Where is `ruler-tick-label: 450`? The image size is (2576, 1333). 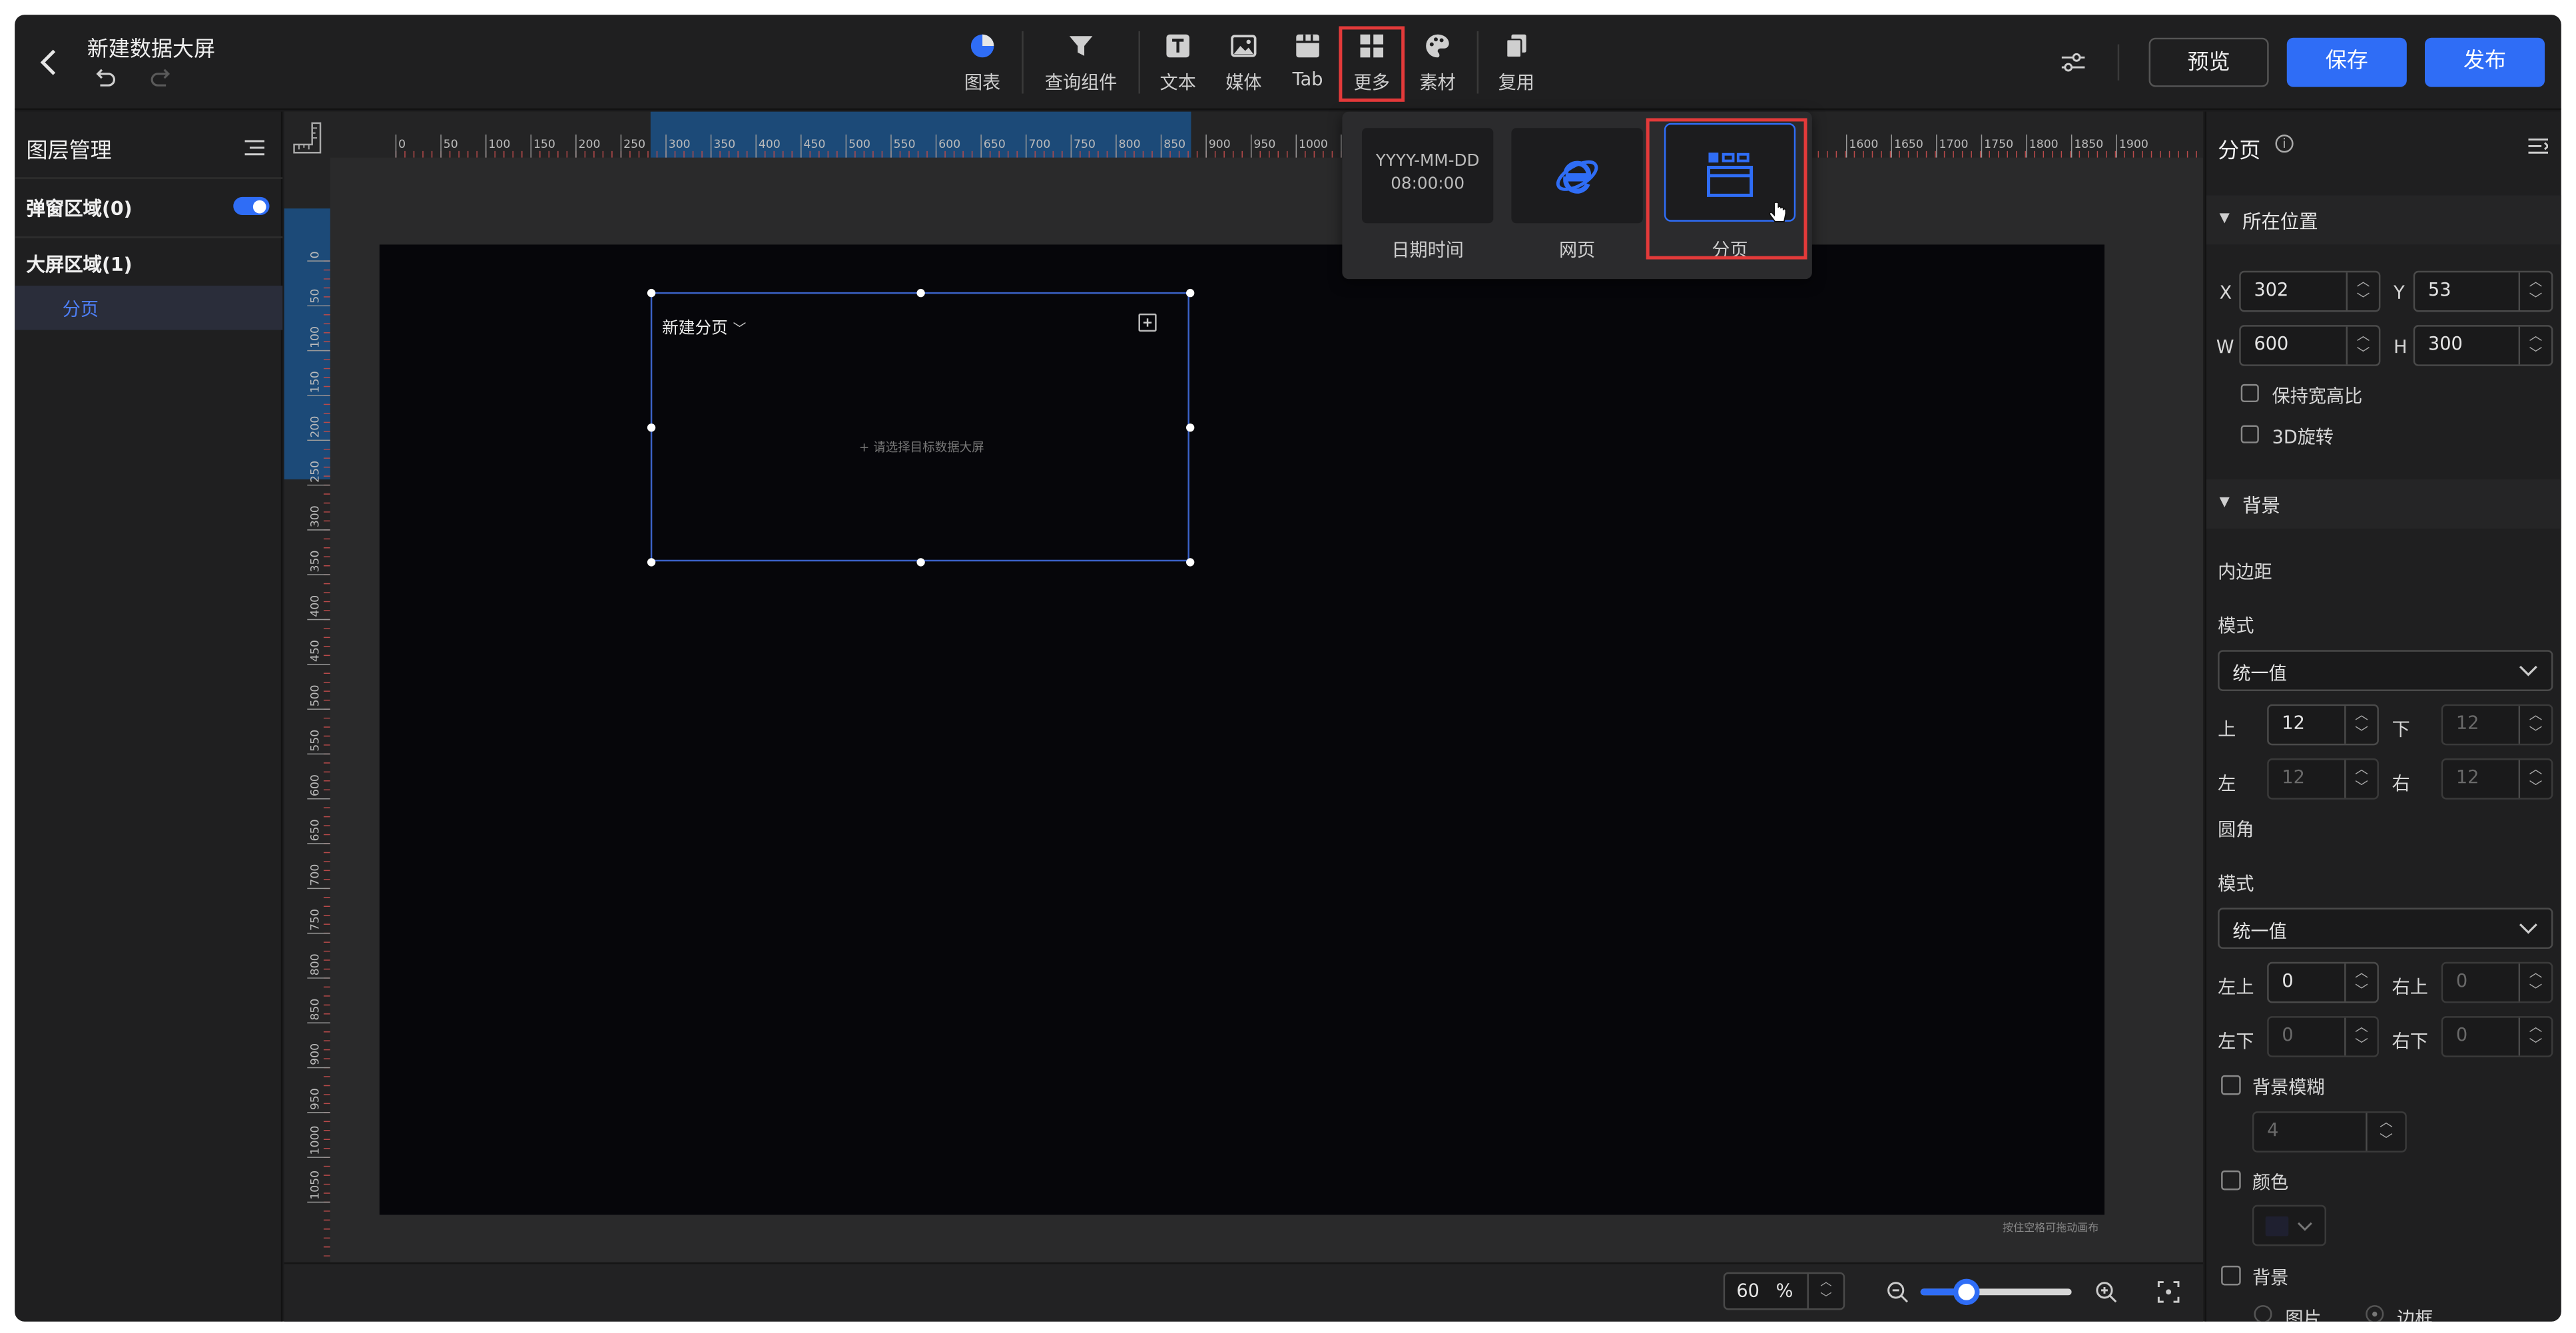 ruler-tick-label: 450 is located at coordinates (315, 651).